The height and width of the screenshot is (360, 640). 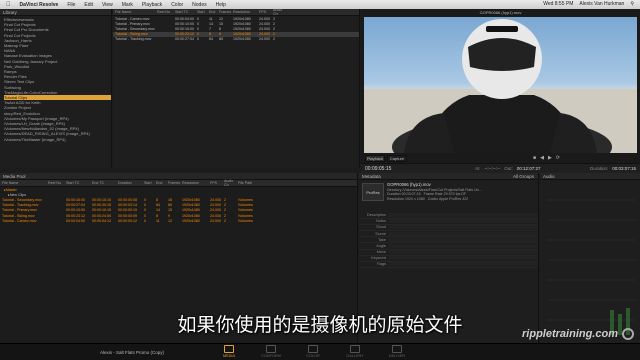 I want to click on app-menu: DaVinci Resolve, so click(x=39, y=5).